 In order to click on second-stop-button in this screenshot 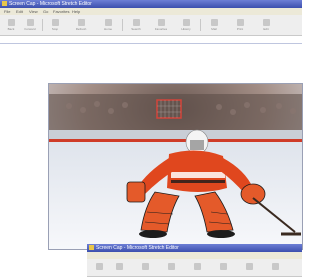, I will do `click(145, 269)`.